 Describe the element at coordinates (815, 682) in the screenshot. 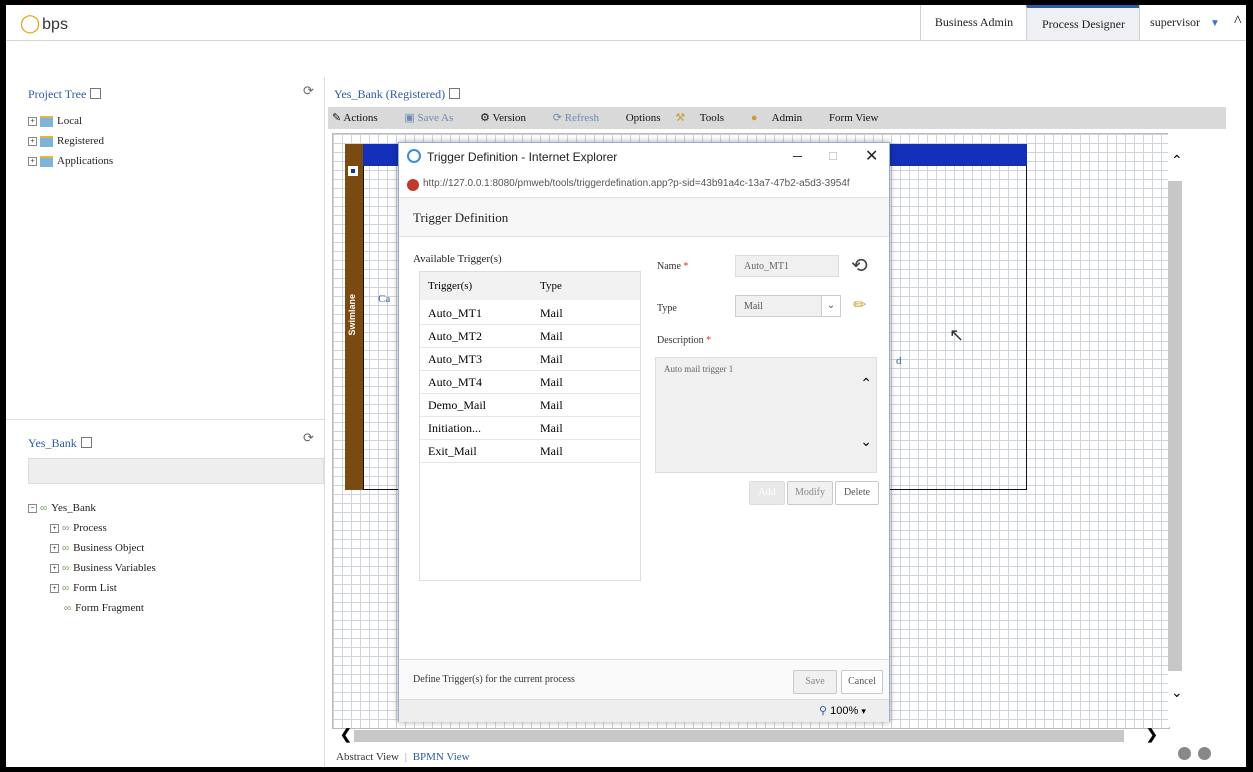

I see `save-button: Save` at that location.